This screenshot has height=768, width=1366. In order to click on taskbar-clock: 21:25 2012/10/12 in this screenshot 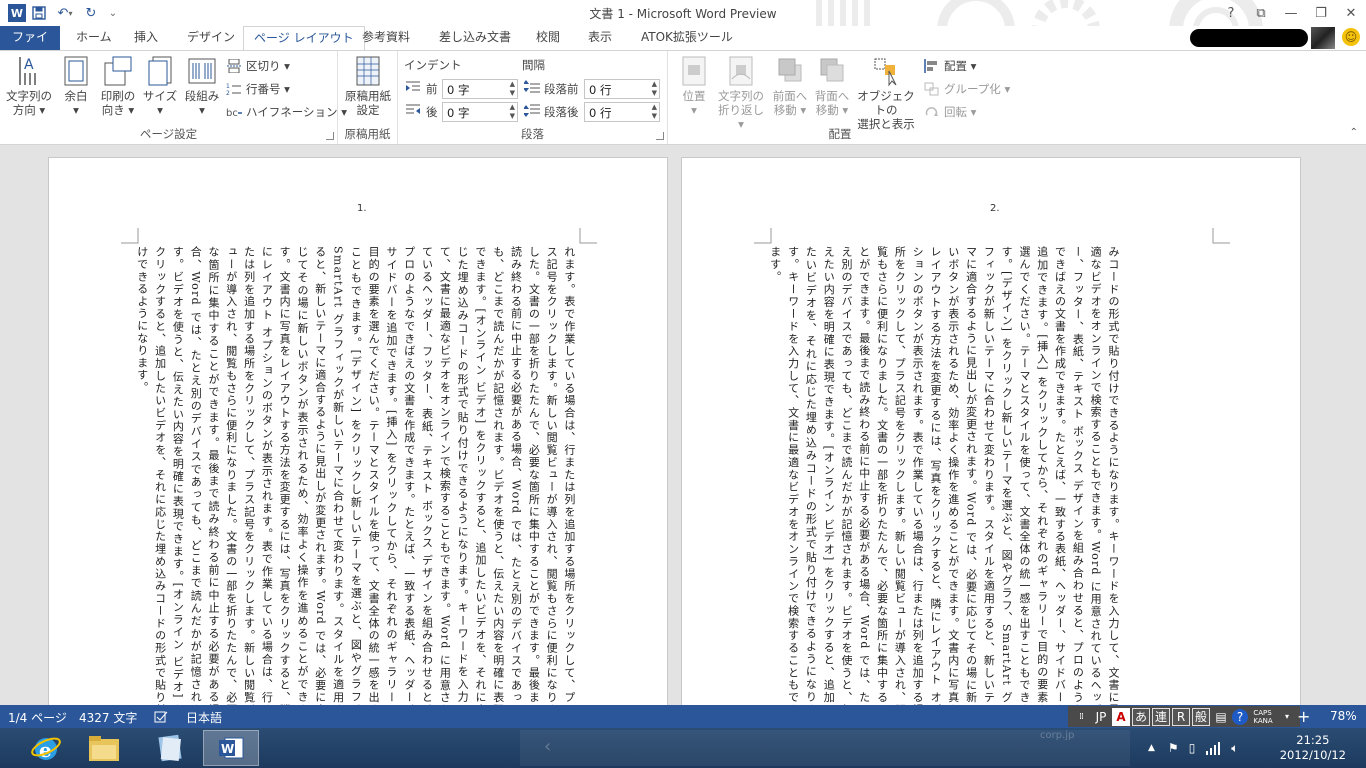, I will do `click(1313, 748)`.